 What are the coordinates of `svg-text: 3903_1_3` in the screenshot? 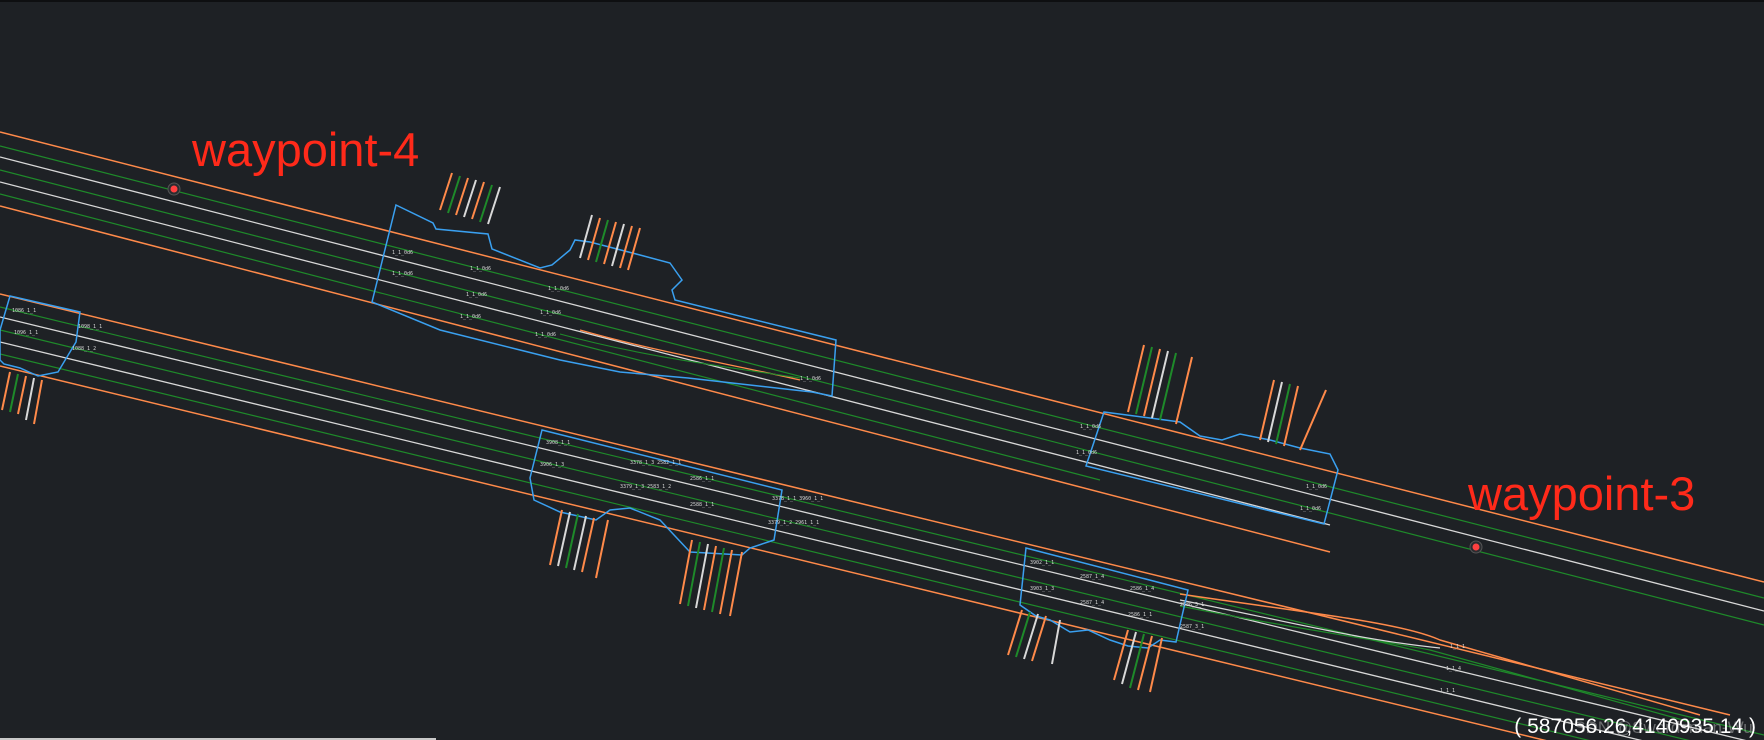 It's located at (1042, 589).